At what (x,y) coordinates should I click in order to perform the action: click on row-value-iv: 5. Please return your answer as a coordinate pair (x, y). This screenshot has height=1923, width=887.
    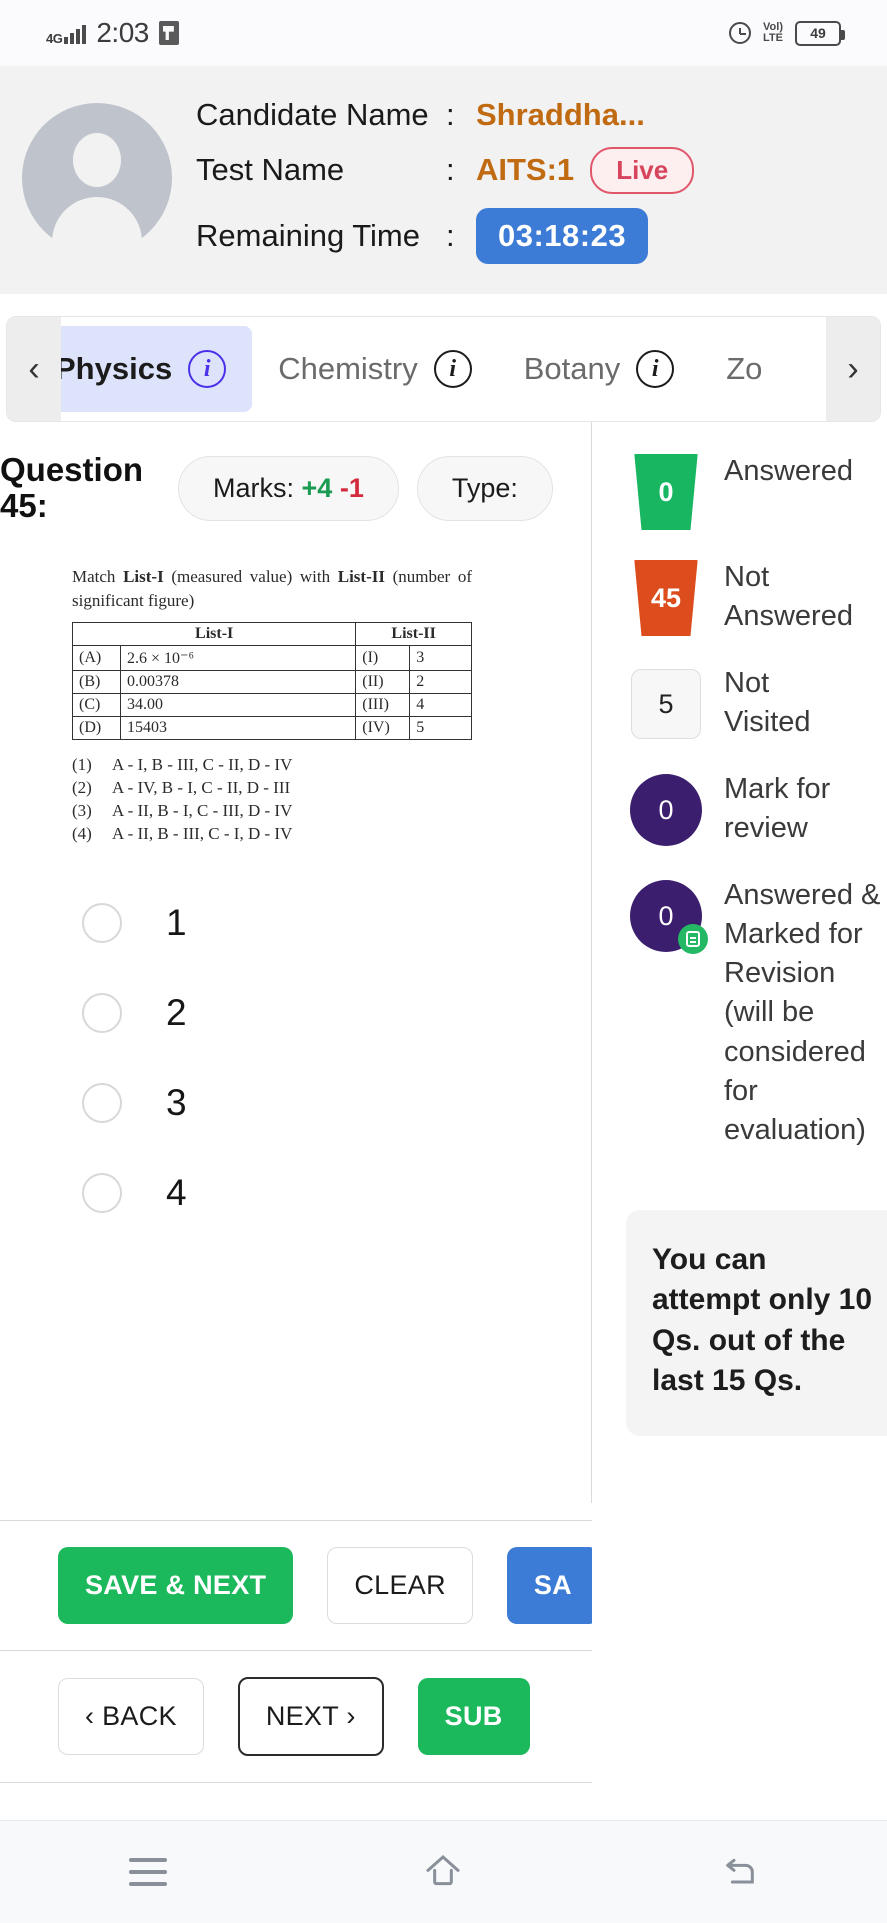
    Looking at the image, I should click on (440, 727).